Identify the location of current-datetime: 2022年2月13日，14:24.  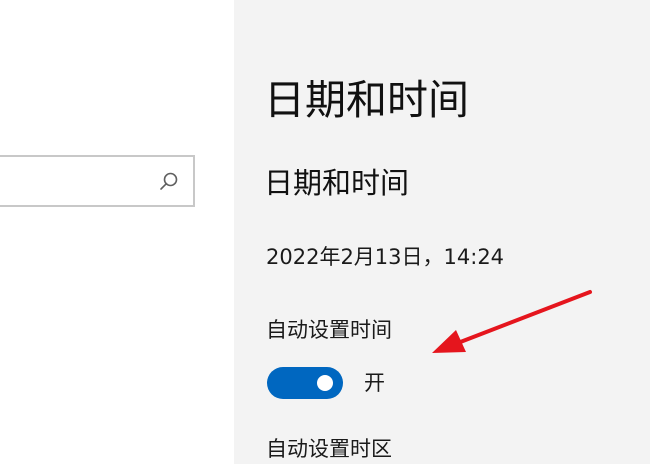
(385, 257).